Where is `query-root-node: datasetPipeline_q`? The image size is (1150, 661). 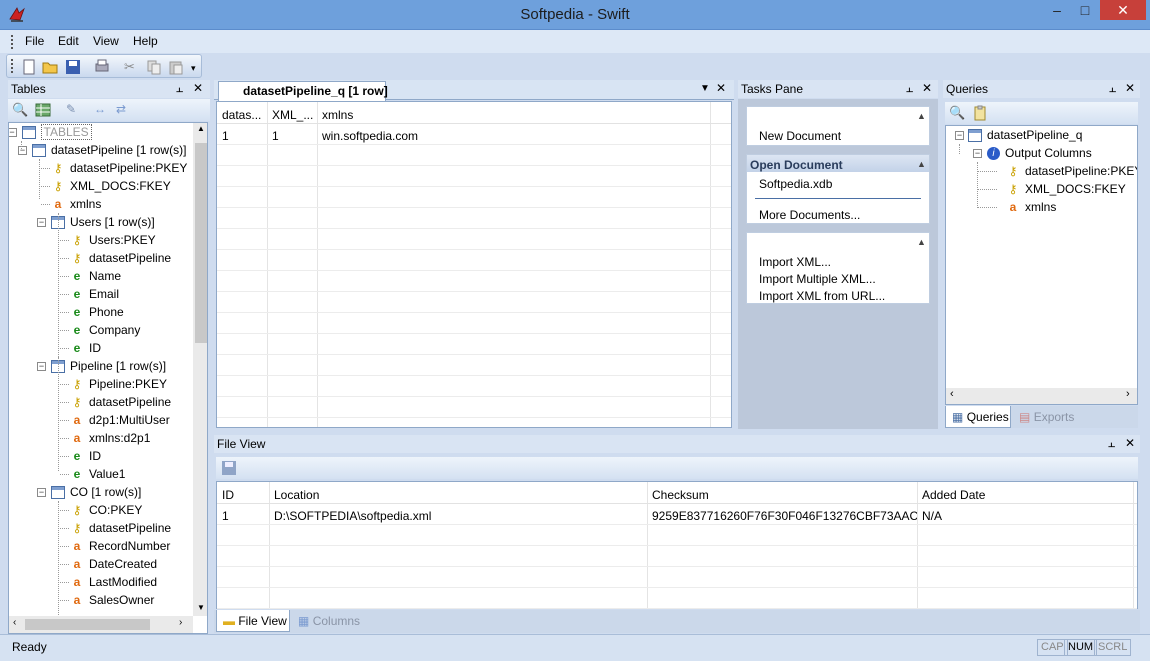
query-root-node: datasetPipeline_q is located at coordinates (1025, 135).